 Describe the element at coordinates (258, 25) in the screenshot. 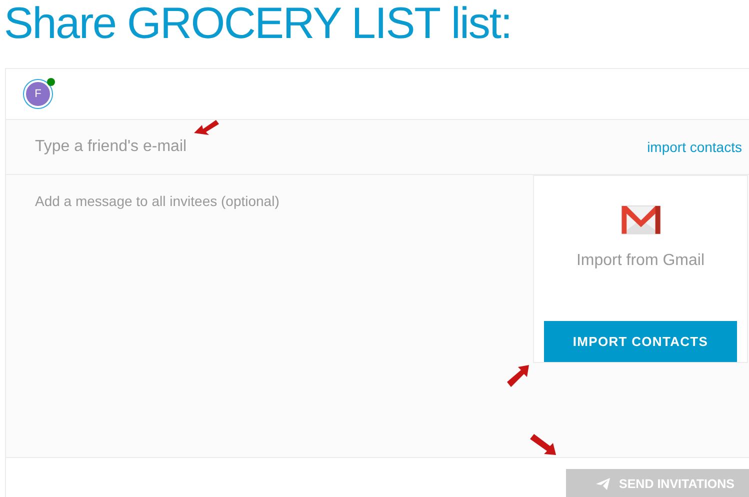

I see `page-title: Share GROCERY LIST list:` at that location.